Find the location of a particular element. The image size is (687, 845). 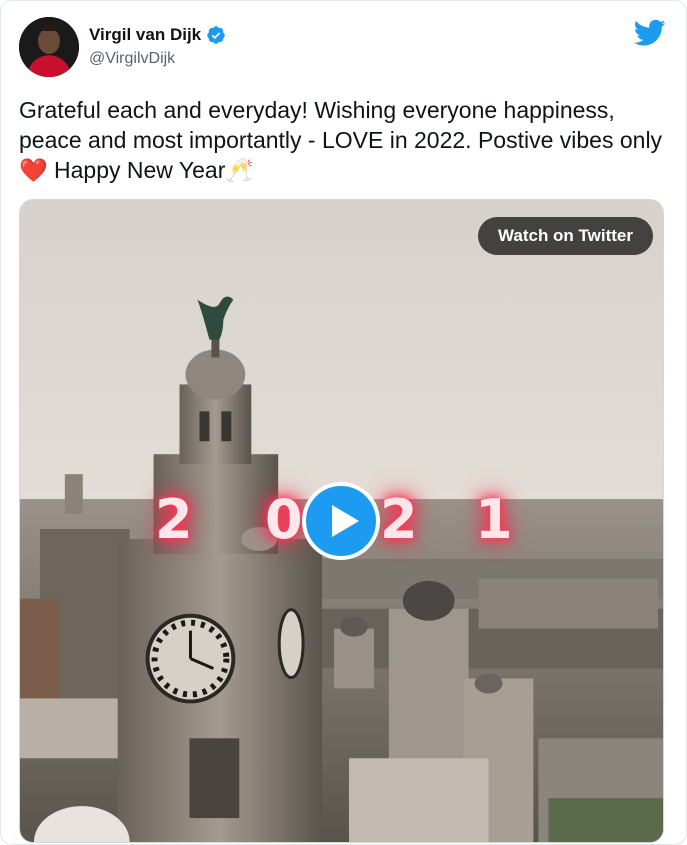

avatar-image is located at coordinates (49, 47).